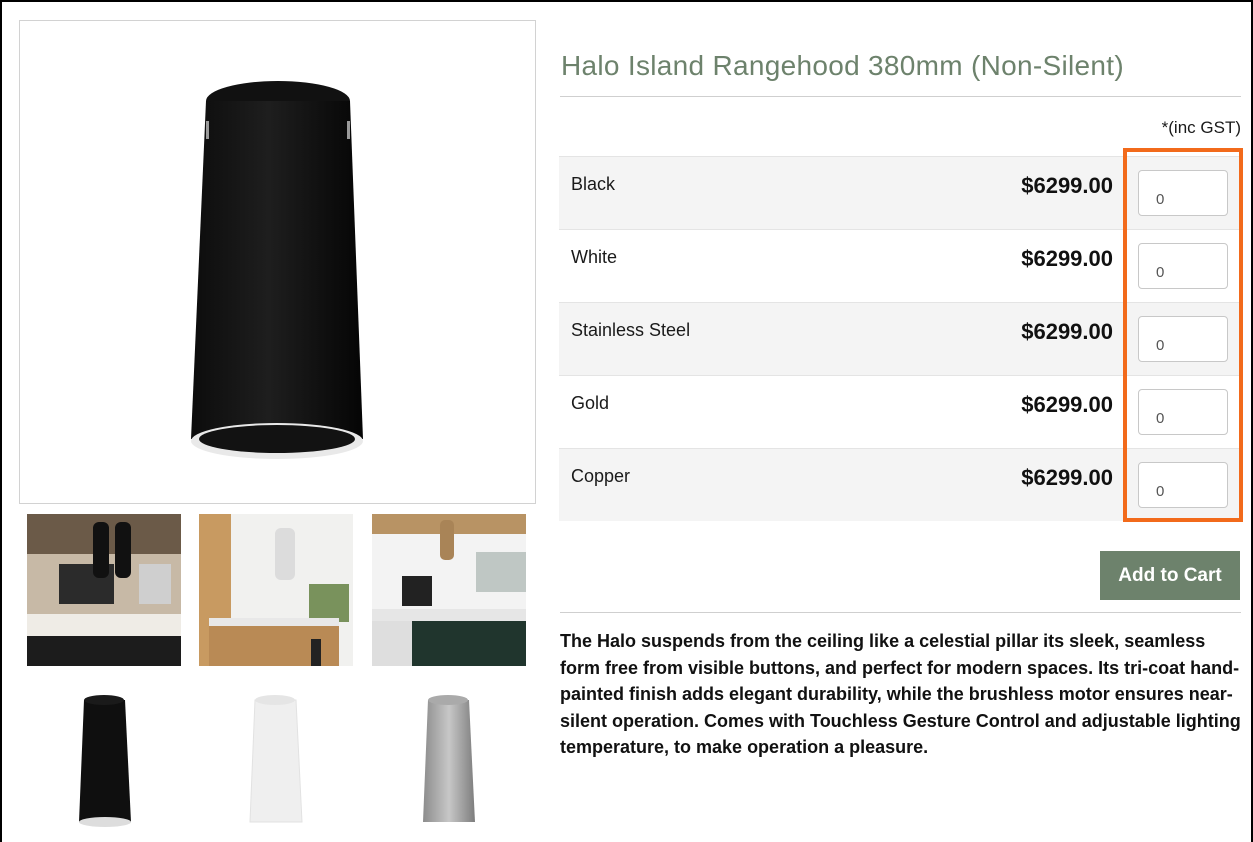 The image size is (1253, 842). What do you see at coordinates (1183, 266) in the screenshot?
I see `quantity-input-white` at bounding box center [1183, 266].